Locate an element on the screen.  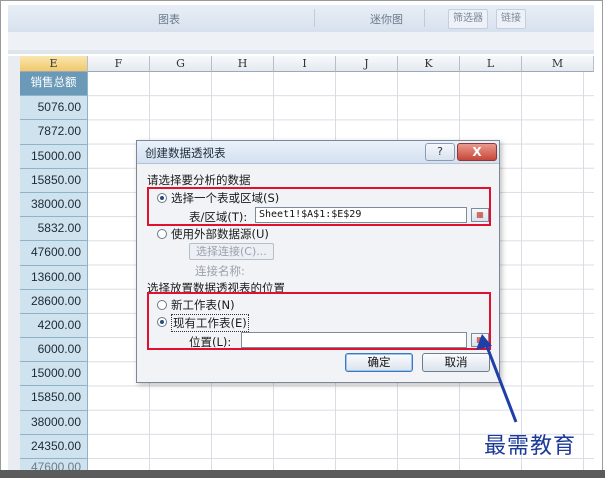
slicer-button: 筛选器 is located at coordinates (468, 19).